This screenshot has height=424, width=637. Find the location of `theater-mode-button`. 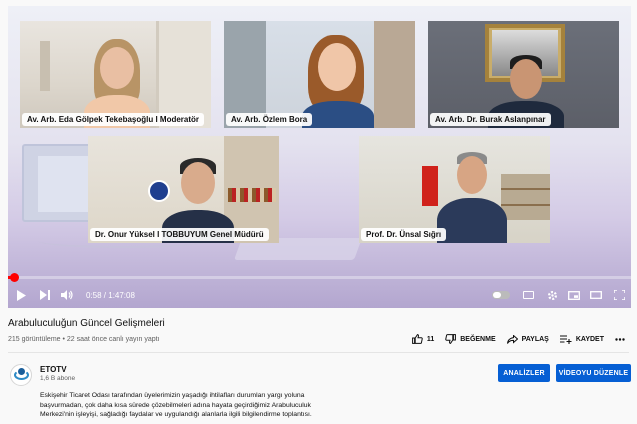

theater-mode-button is located at coordinates (596, 295).